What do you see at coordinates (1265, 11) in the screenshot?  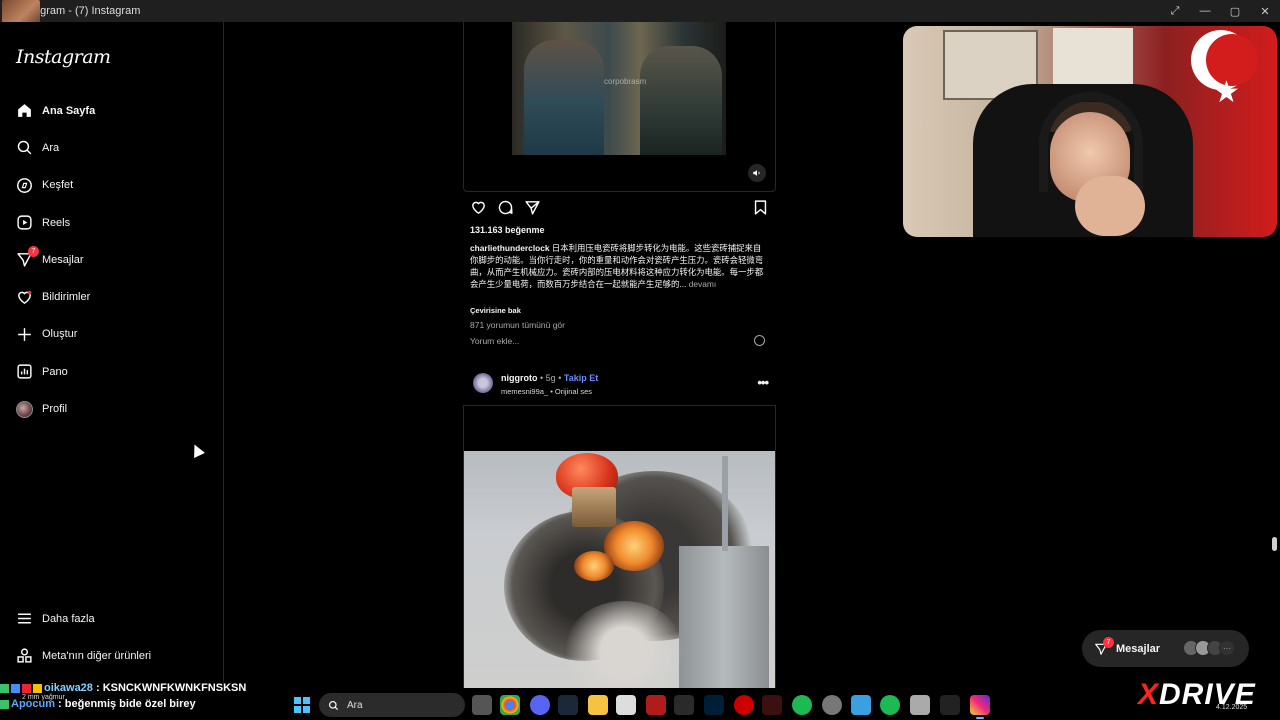 I see `close-button: ✕` at bounding box center [1265, 11].